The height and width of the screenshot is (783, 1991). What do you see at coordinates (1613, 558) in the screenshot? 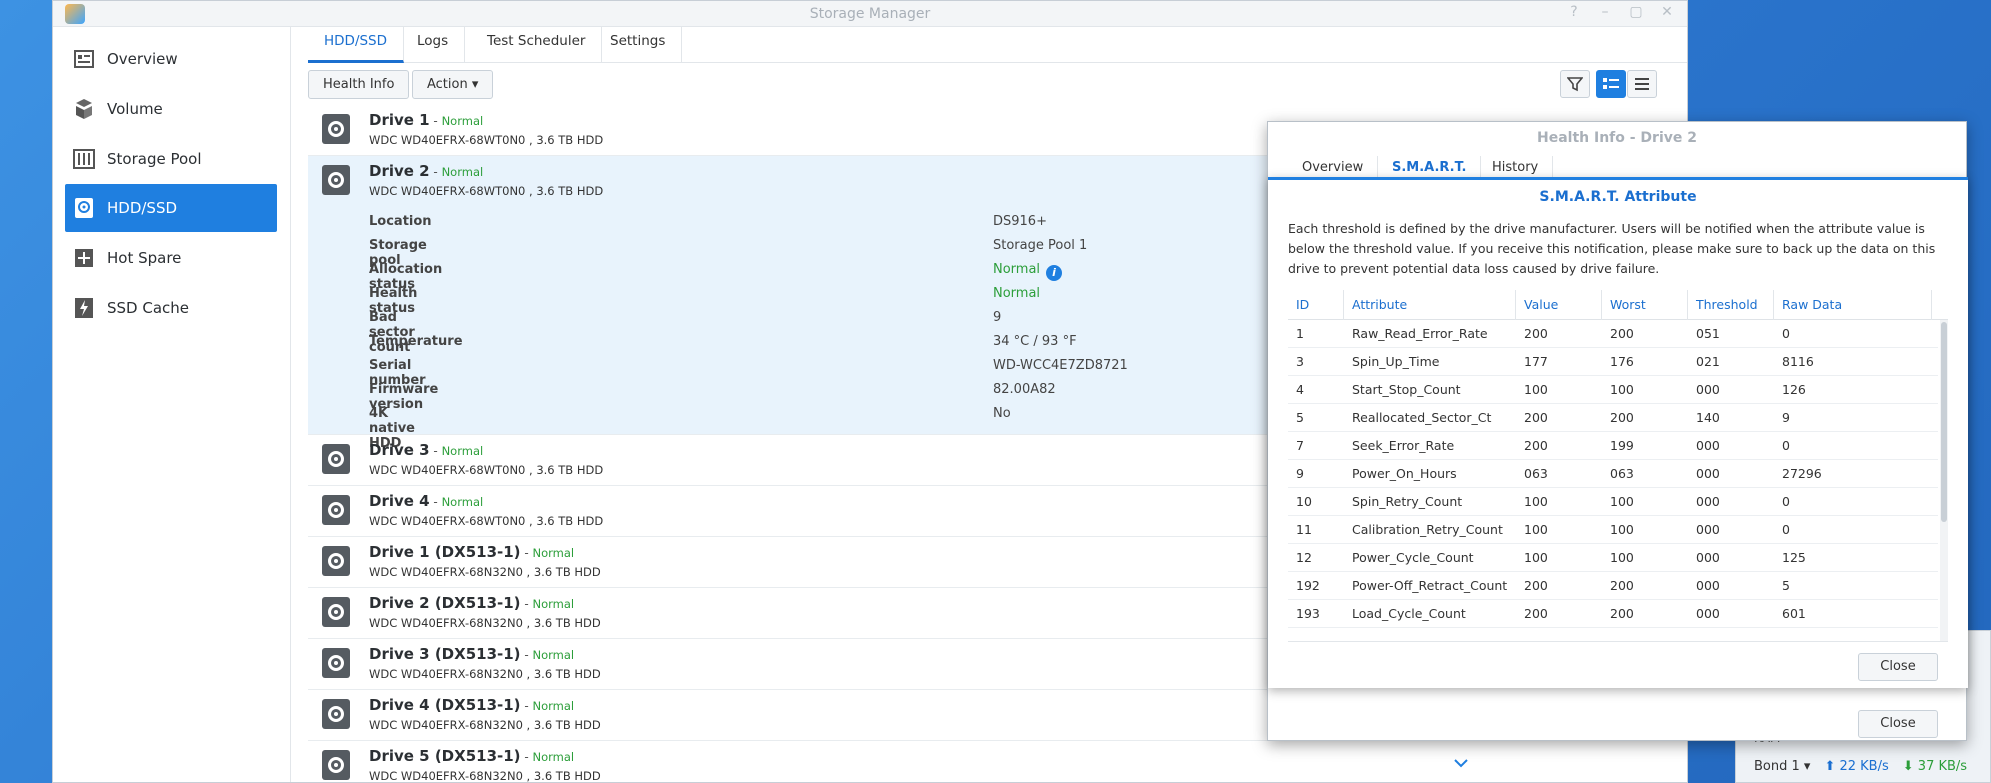
I see `table-row: 12 Power_Cycle_Count 100 100 000 125` at bounding box center [1613, 558].